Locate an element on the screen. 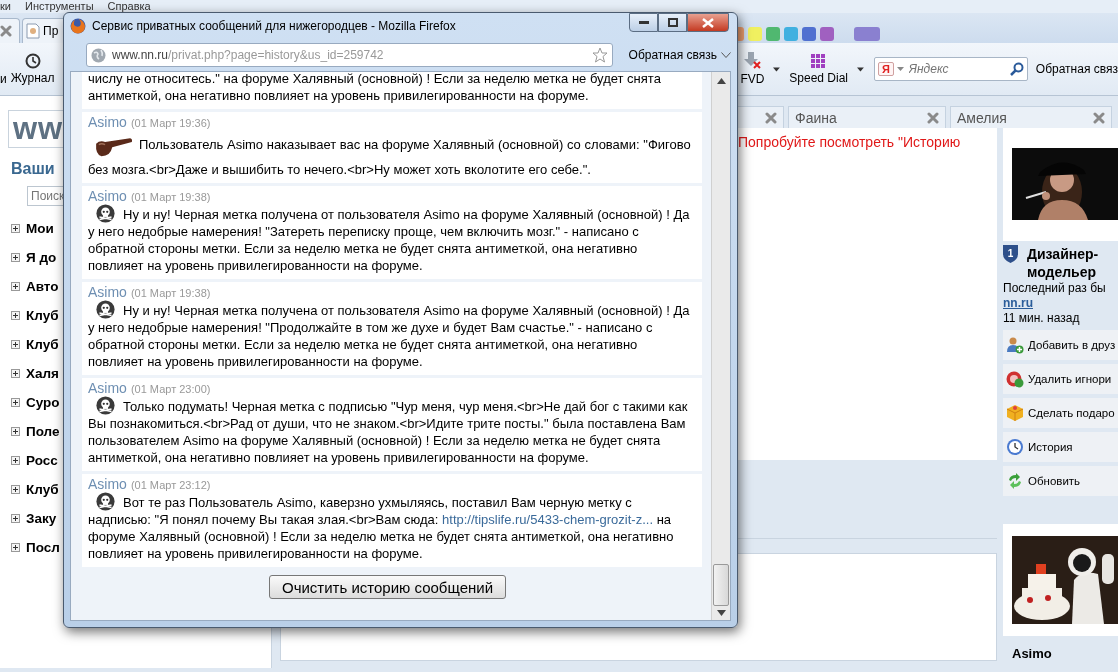 The image size is (1118, 672). message-date: (01 Март 19:36) is located at coordinates (170, 123).